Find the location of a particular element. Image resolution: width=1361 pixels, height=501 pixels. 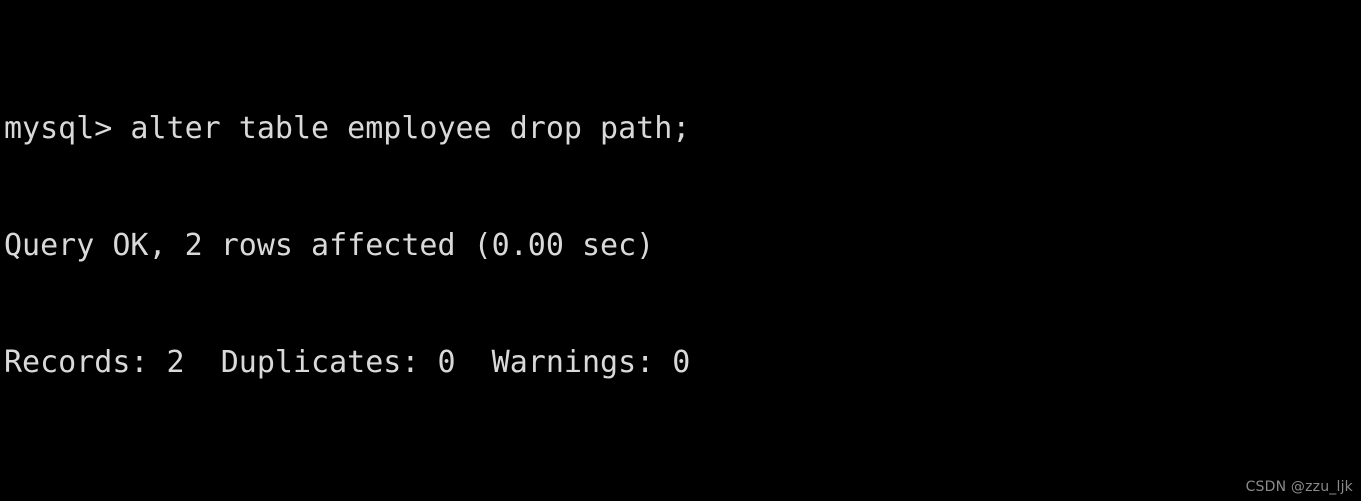

csdn-watermark: CSDN @zzu_ljk is located at coordinates (1299, 487).